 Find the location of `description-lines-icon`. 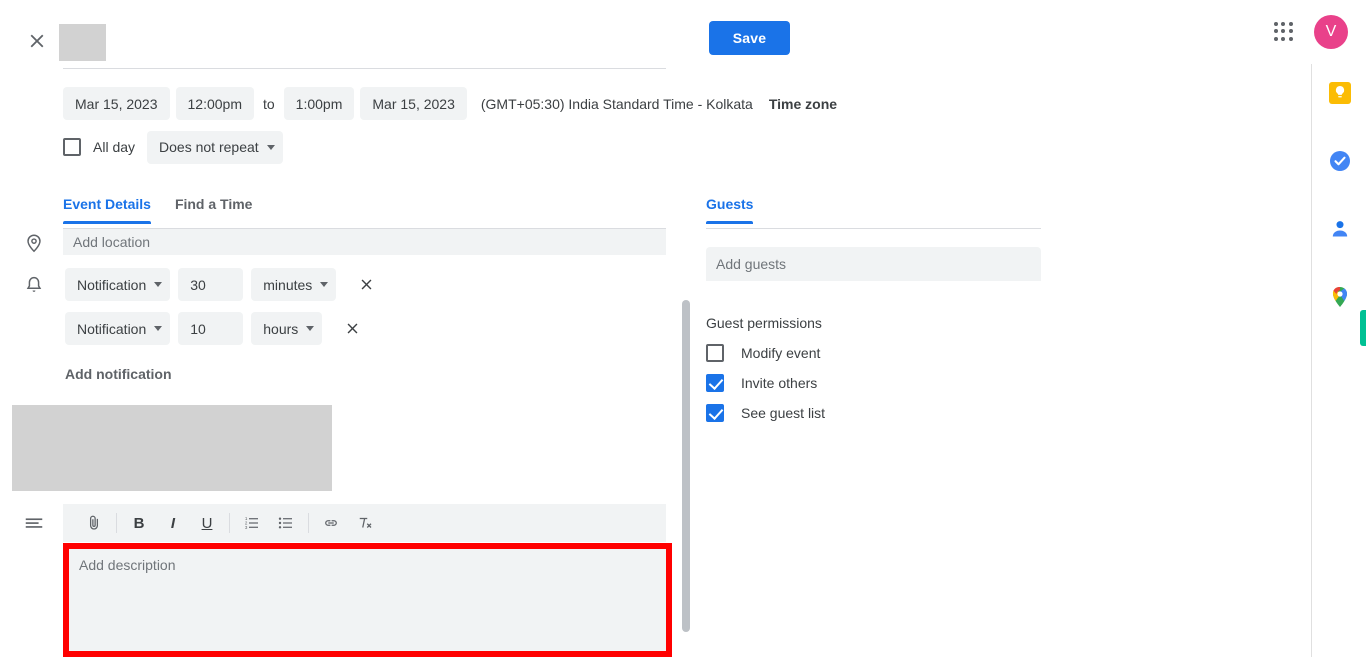

description-lines-icon is located at coordinates (34, 523).